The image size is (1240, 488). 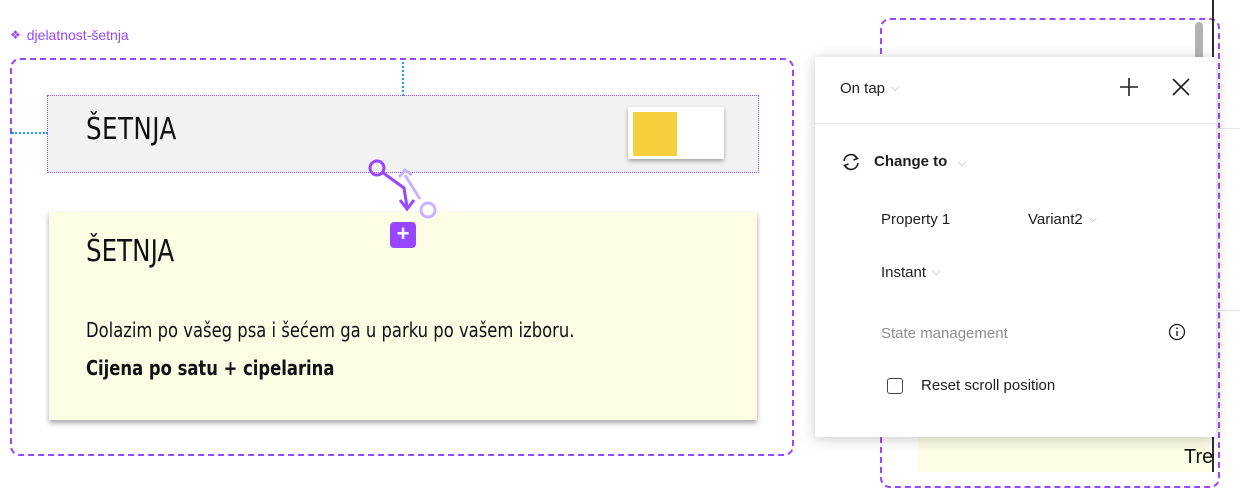 I want to click on property-label: Property 1, so click(x=916, y=219).